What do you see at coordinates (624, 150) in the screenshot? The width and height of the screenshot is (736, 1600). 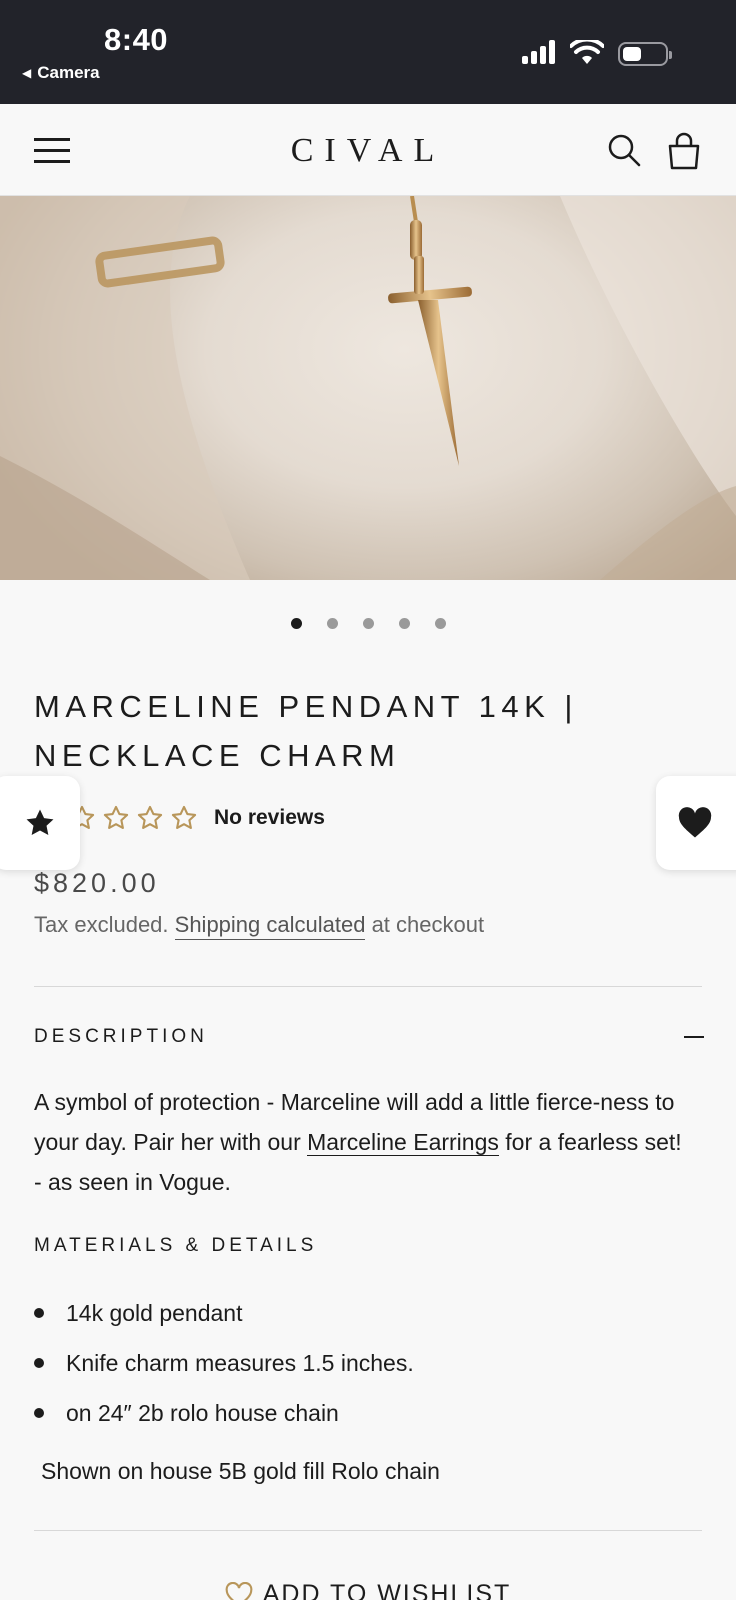 I see `search-icon` at bounding box center [624, 150].